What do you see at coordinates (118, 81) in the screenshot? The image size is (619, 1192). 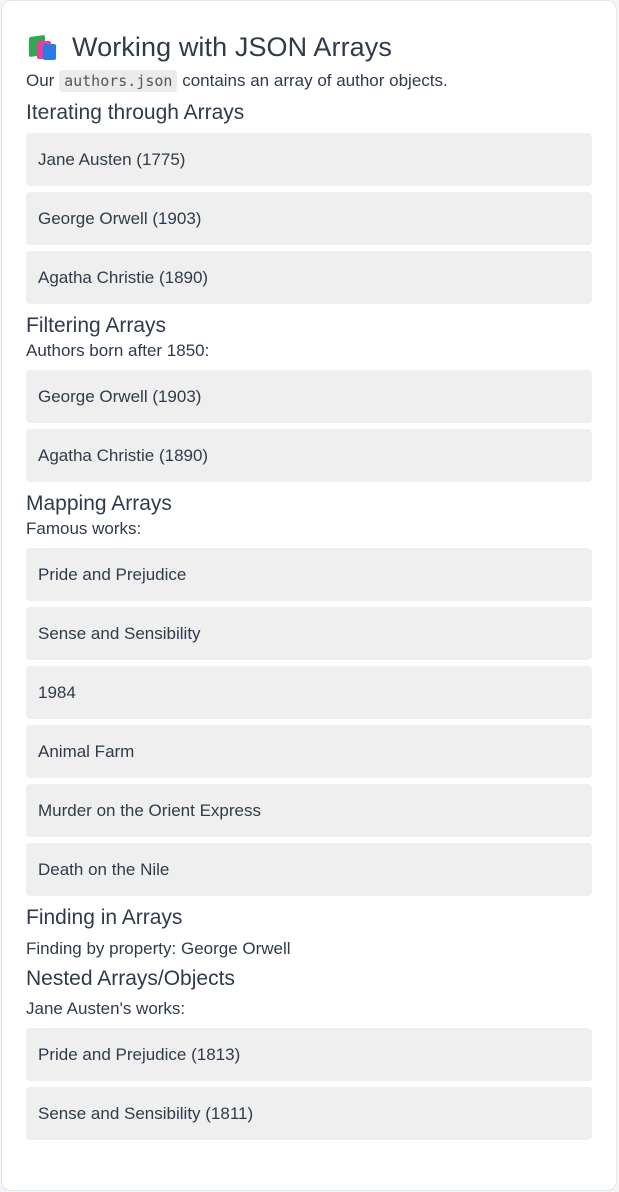 I see `inline-code: authors.json` at bounding box center [118, 81].